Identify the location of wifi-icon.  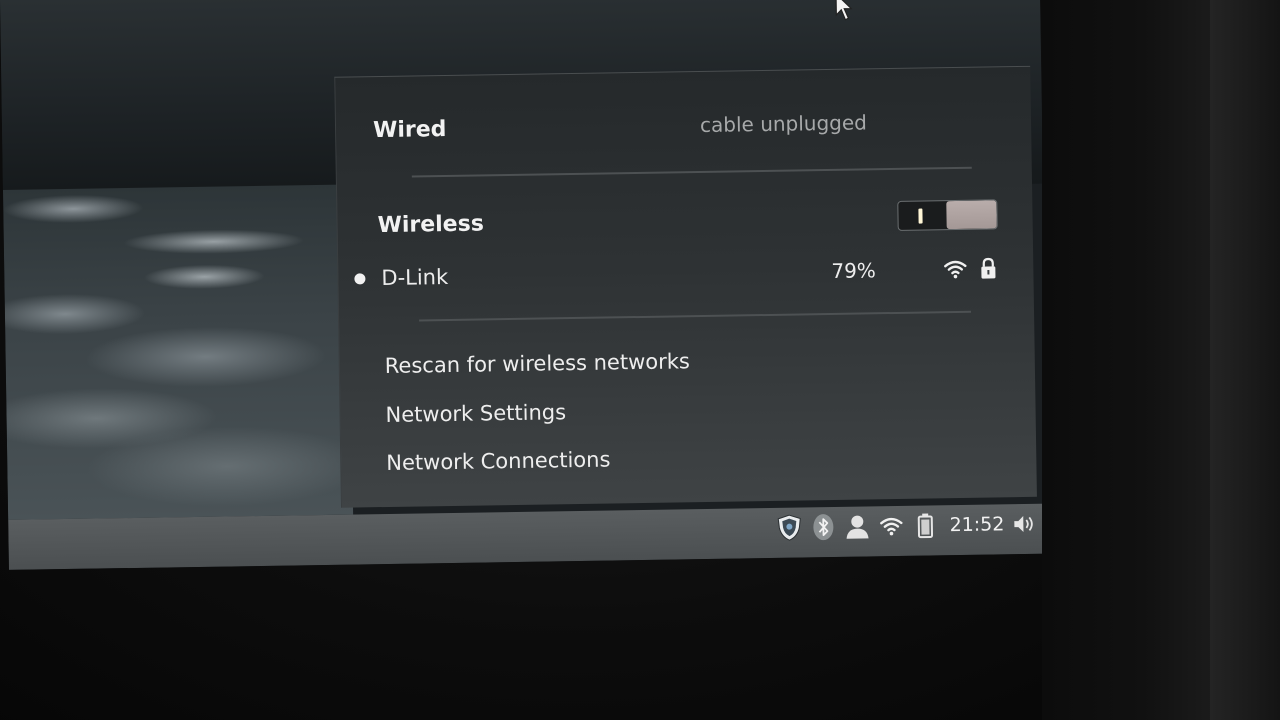
(891, 526).